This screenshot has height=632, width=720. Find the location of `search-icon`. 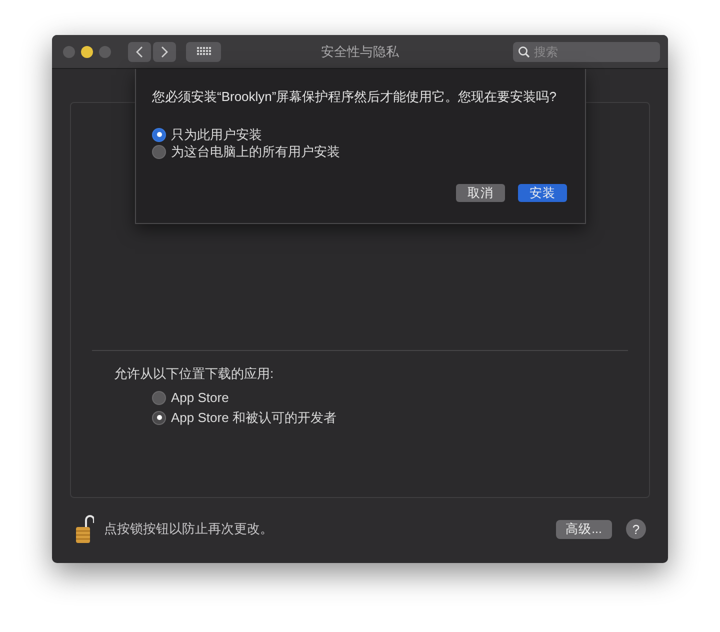

search-icon is located at coordinates (524, 52).